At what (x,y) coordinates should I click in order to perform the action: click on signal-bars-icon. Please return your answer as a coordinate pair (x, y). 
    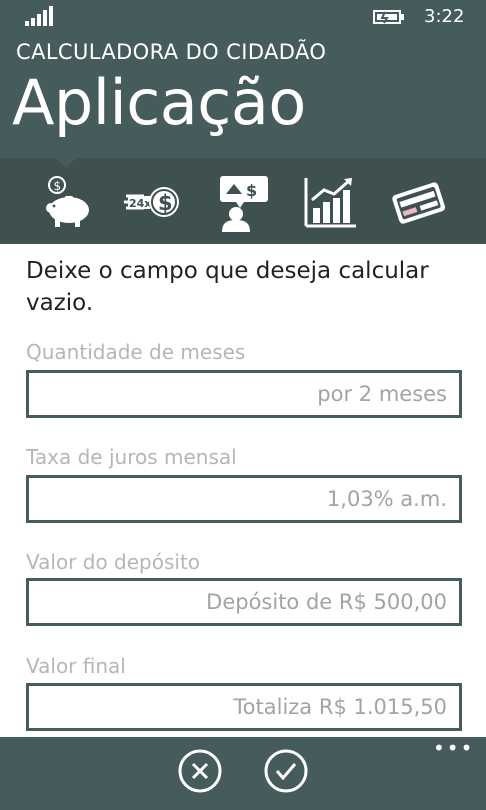
    Looking at the image, I should click on (40, 16).